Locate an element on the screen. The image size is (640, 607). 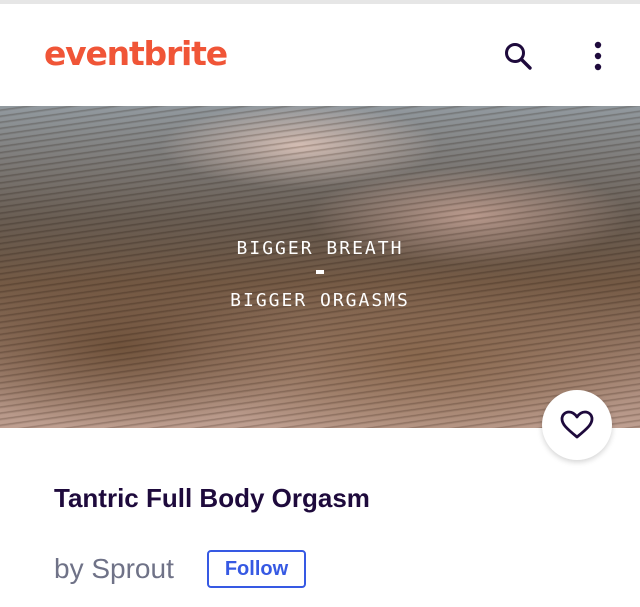
follow-button: Follow is located at coordinates (256, 569).